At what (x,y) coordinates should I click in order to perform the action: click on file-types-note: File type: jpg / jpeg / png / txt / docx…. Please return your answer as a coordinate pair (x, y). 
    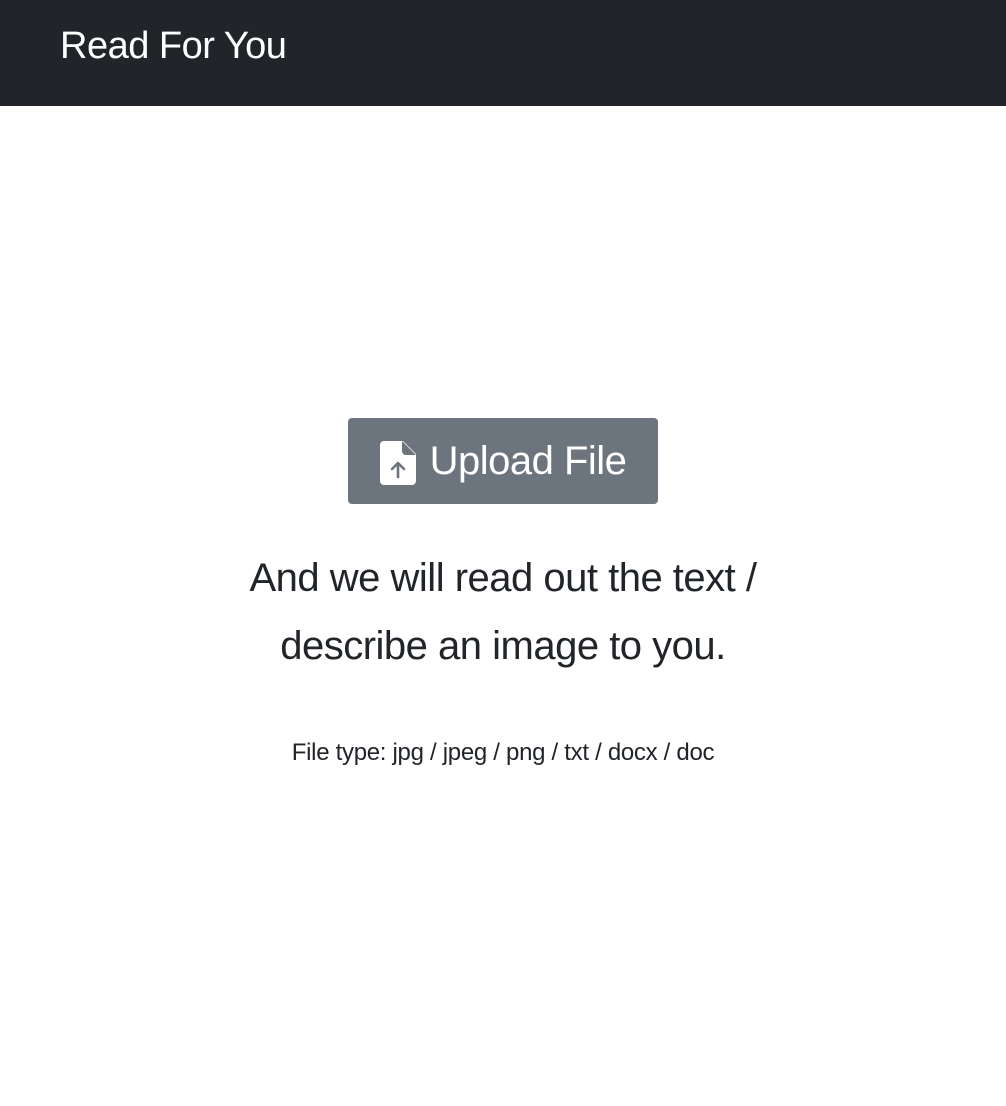
    Looking at the image, I should click on (503, 752).